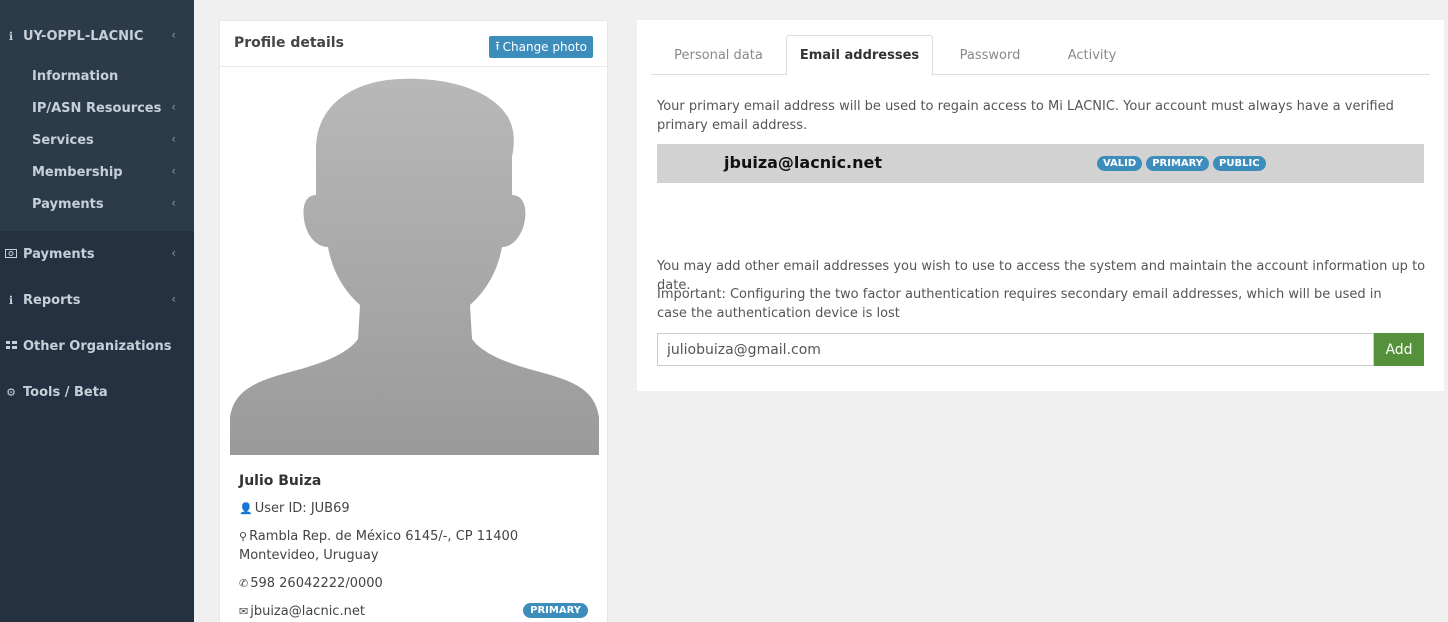 The height and width of the screenshot is (622, 1448). I want to click on profile-phone: ✆ 598 26042222/0000, so click(414, 583).